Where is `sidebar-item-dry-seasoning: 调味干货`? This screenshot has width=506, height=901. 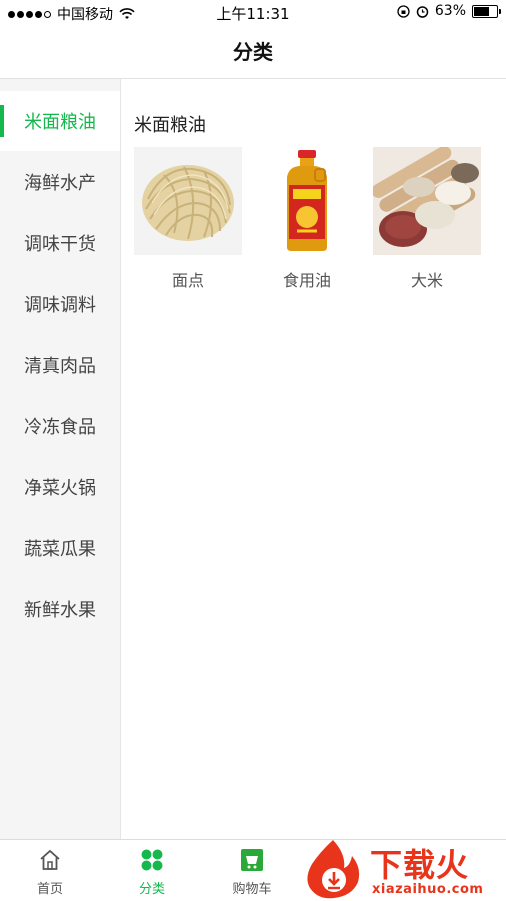
sidebar-item-dry-seasoning: 调味干货 is located at coordinates (60, 243).